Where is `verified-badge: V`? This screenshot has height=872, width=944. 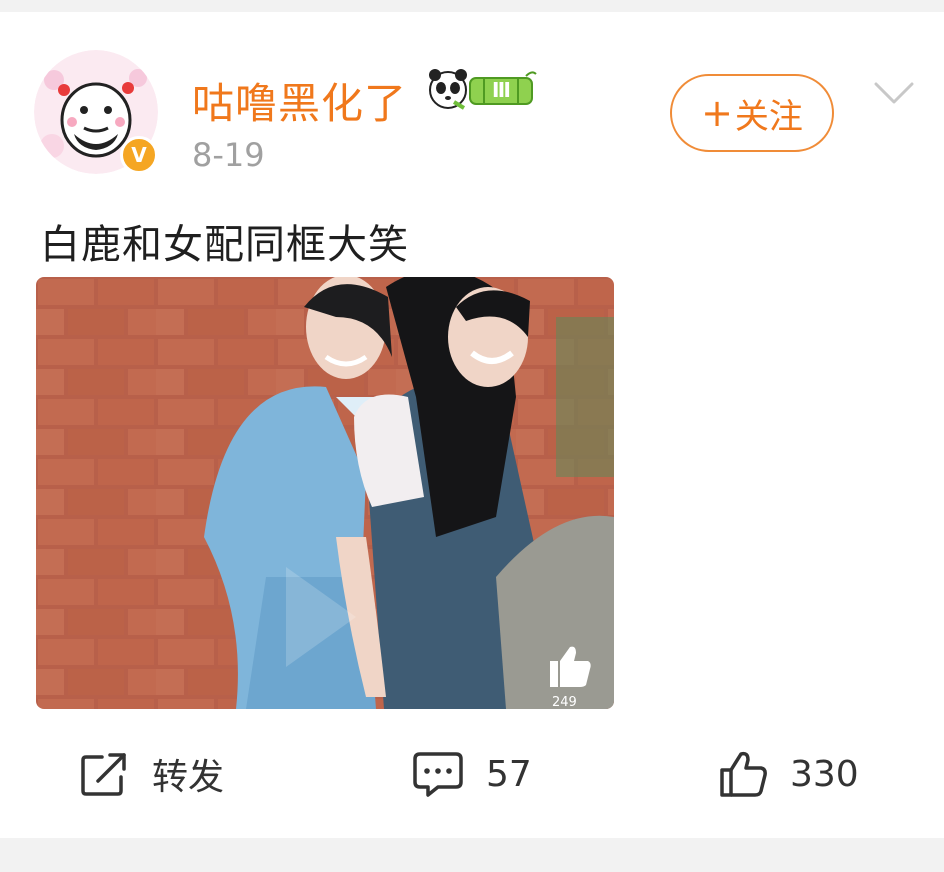 verified-badge: V is located at coordinates (139, 155).